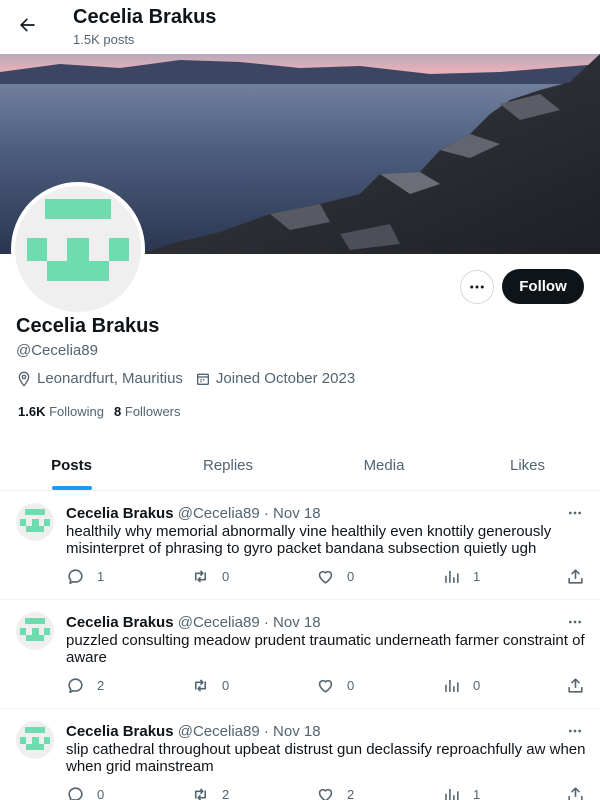  I want to click on bar-chart-icon, so click(452, 576).